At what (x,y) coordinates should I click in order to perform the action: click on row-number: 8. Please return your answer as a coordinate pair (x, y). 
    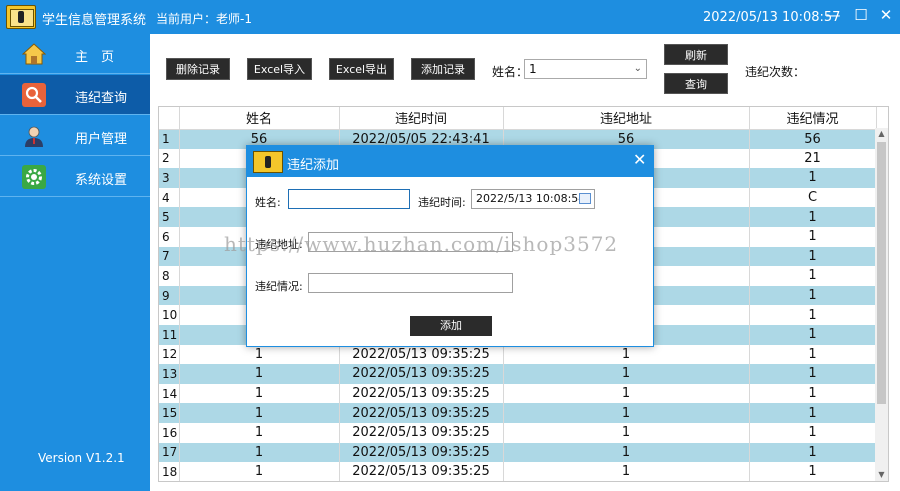
    Looking at the image, I should click on (169, 276).